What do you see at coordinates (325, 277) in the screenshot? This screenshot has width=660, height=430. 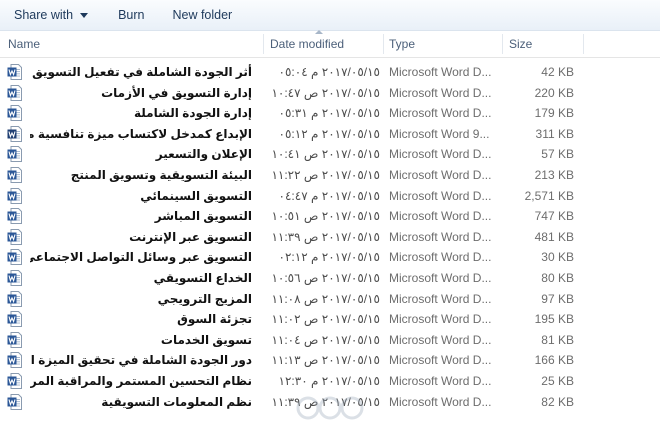 I see `file-date-modified: ٢٠١٧/٠٥/١٥ ص ١٠:٥٦` at bounding box center [325, 277].